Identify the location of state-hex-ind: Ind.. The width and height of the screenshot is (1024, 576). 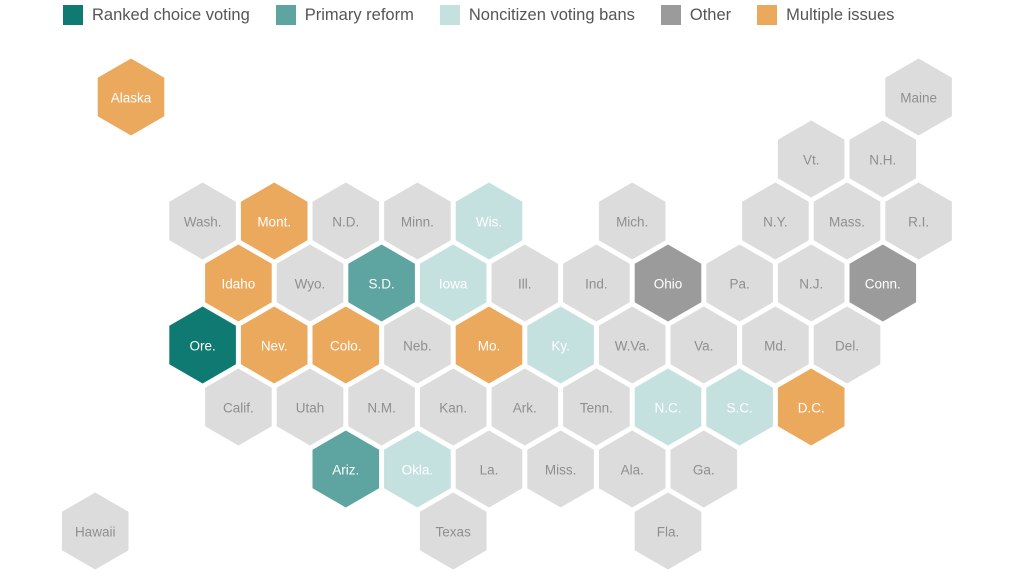
(596, 283).